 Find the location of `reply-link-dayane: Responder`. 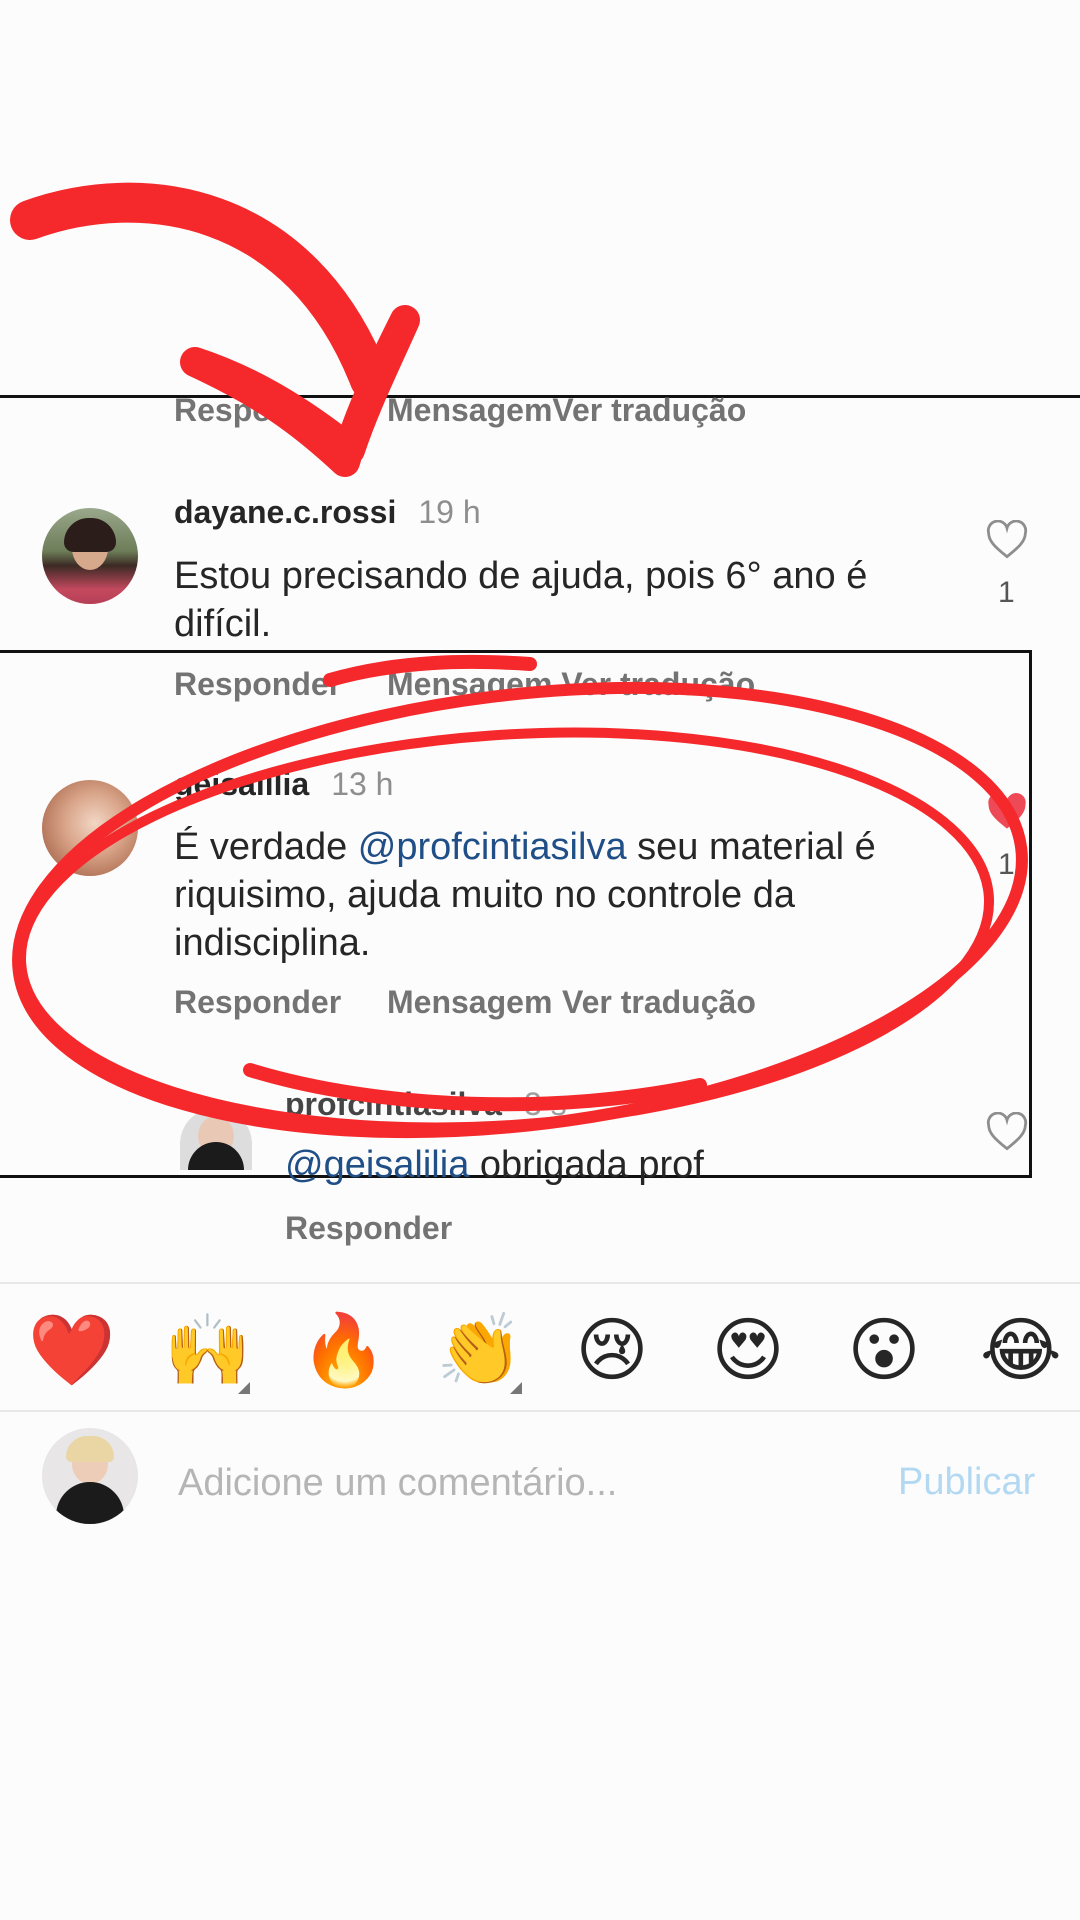

reply-link-dayane: Responder is located at coordinates (257, 684).